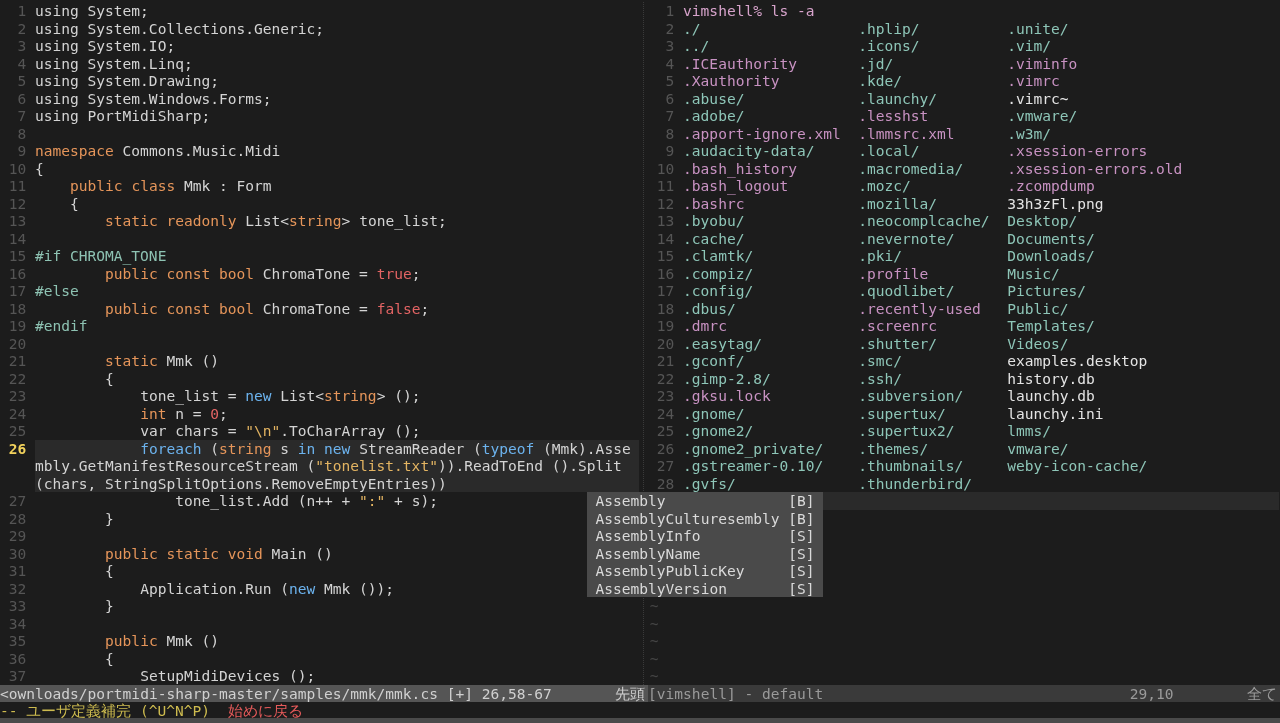 This screenshot has height=723, width=1280. What do you see at coordinates (17, 676) in the screenshot?
I see `line-number: 37` at bounding box center [17, 676].